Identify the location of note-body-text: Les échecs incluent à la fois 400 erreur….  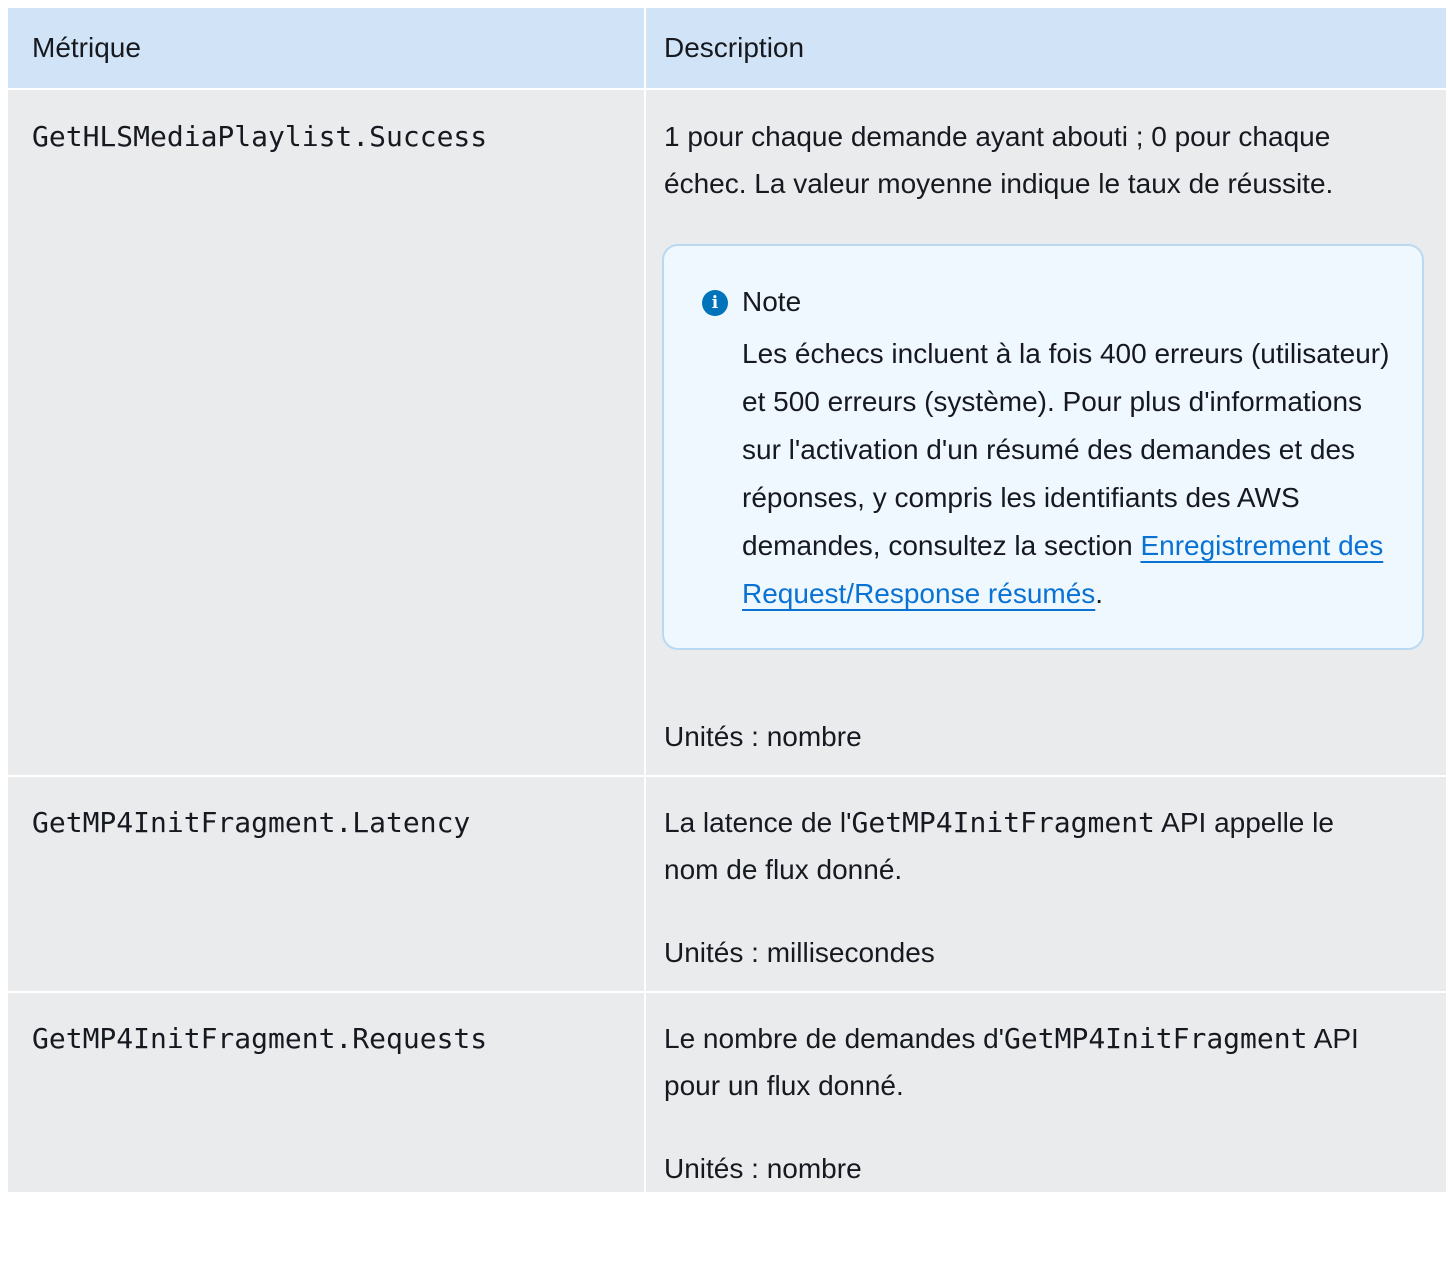
(1066, 449).